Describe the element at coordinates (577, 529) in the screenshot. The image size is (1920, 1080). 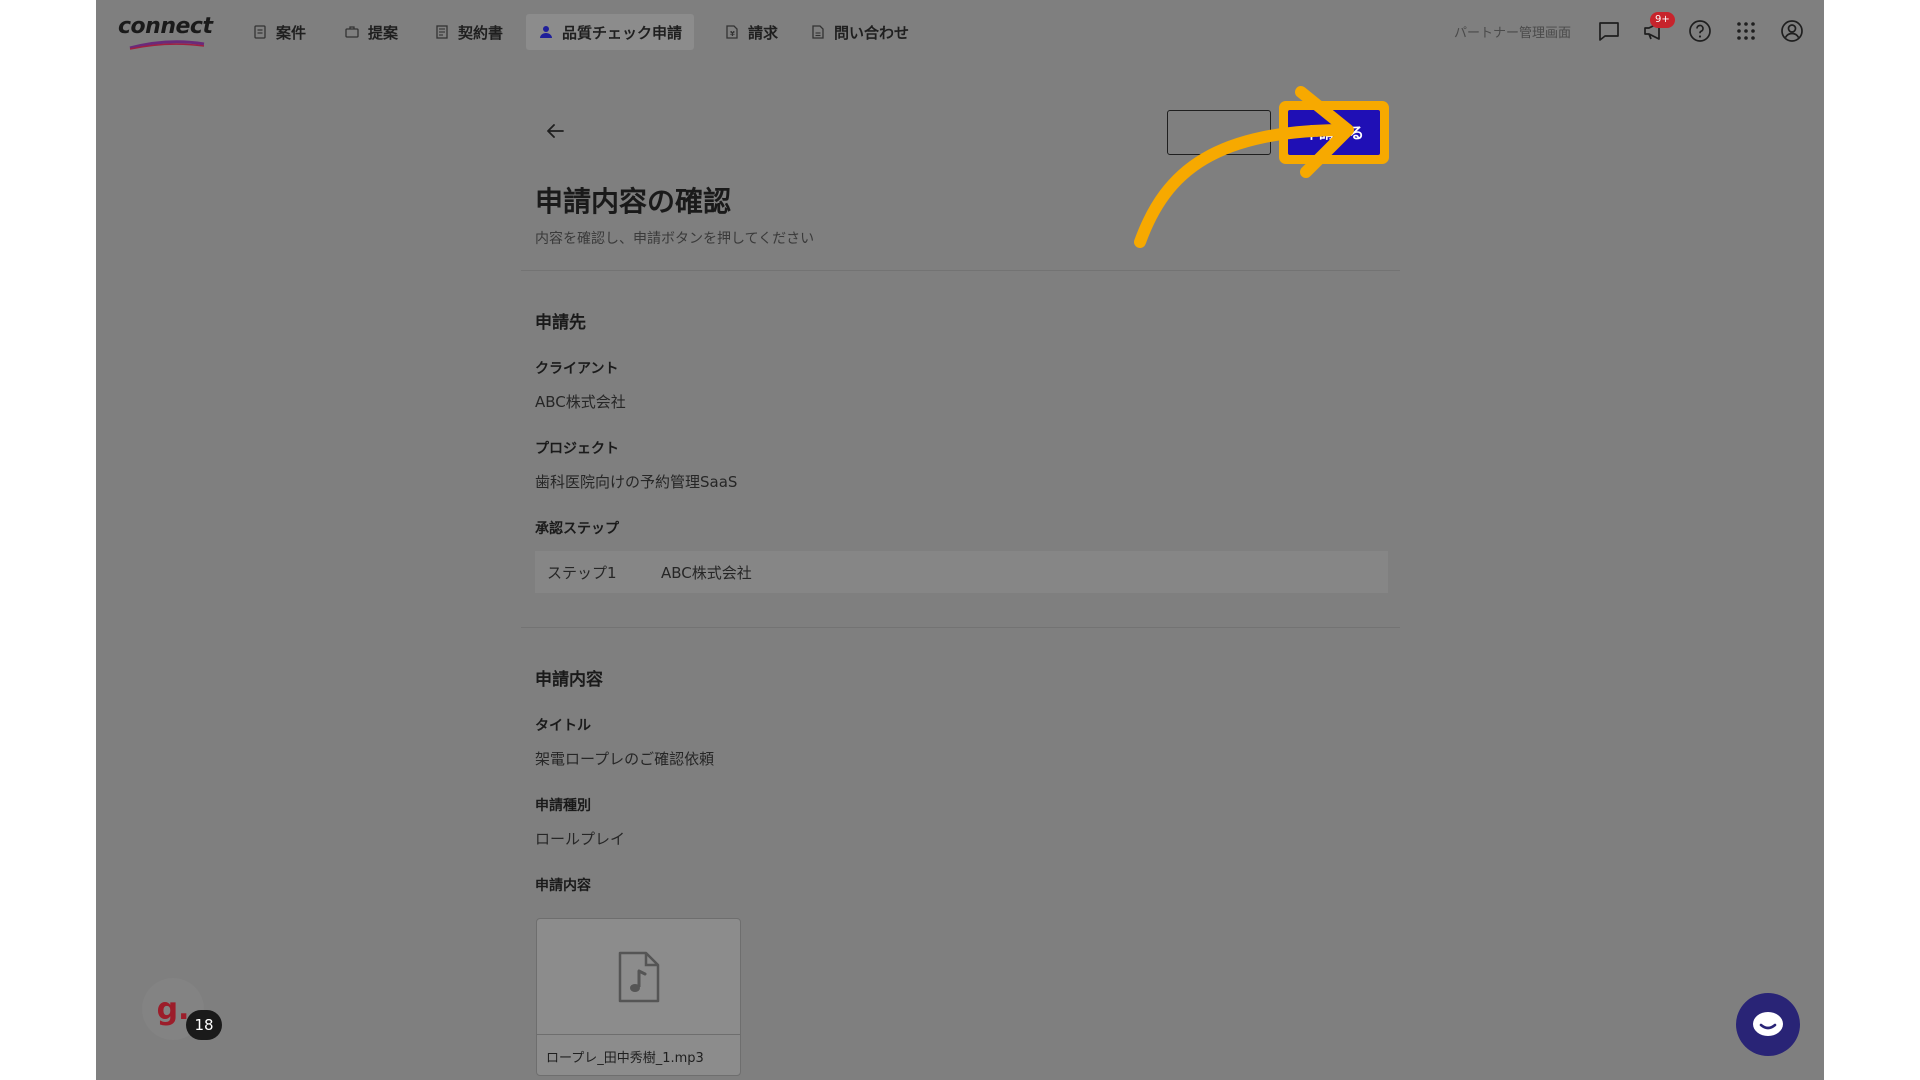
I see `approval-step-label: 承認ステップ` at that location.